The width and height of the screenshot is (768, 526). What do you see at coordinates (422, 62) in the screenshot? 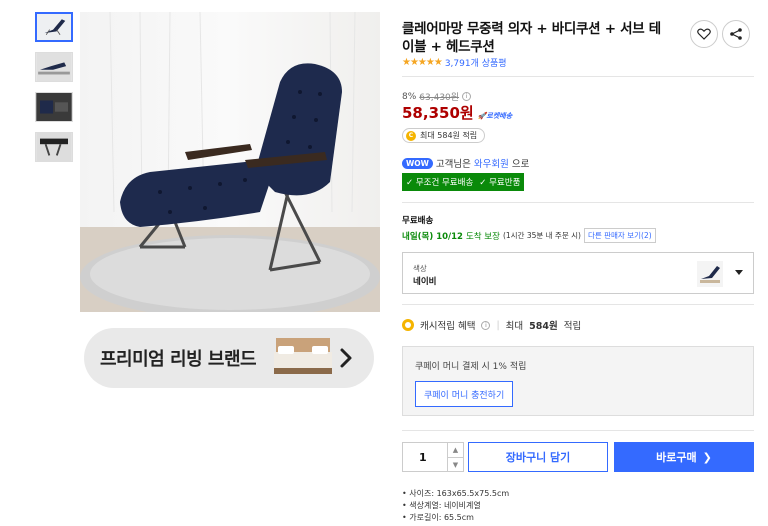
I see `rating-stars: ★★★★★` at bounding box center [422, 62].